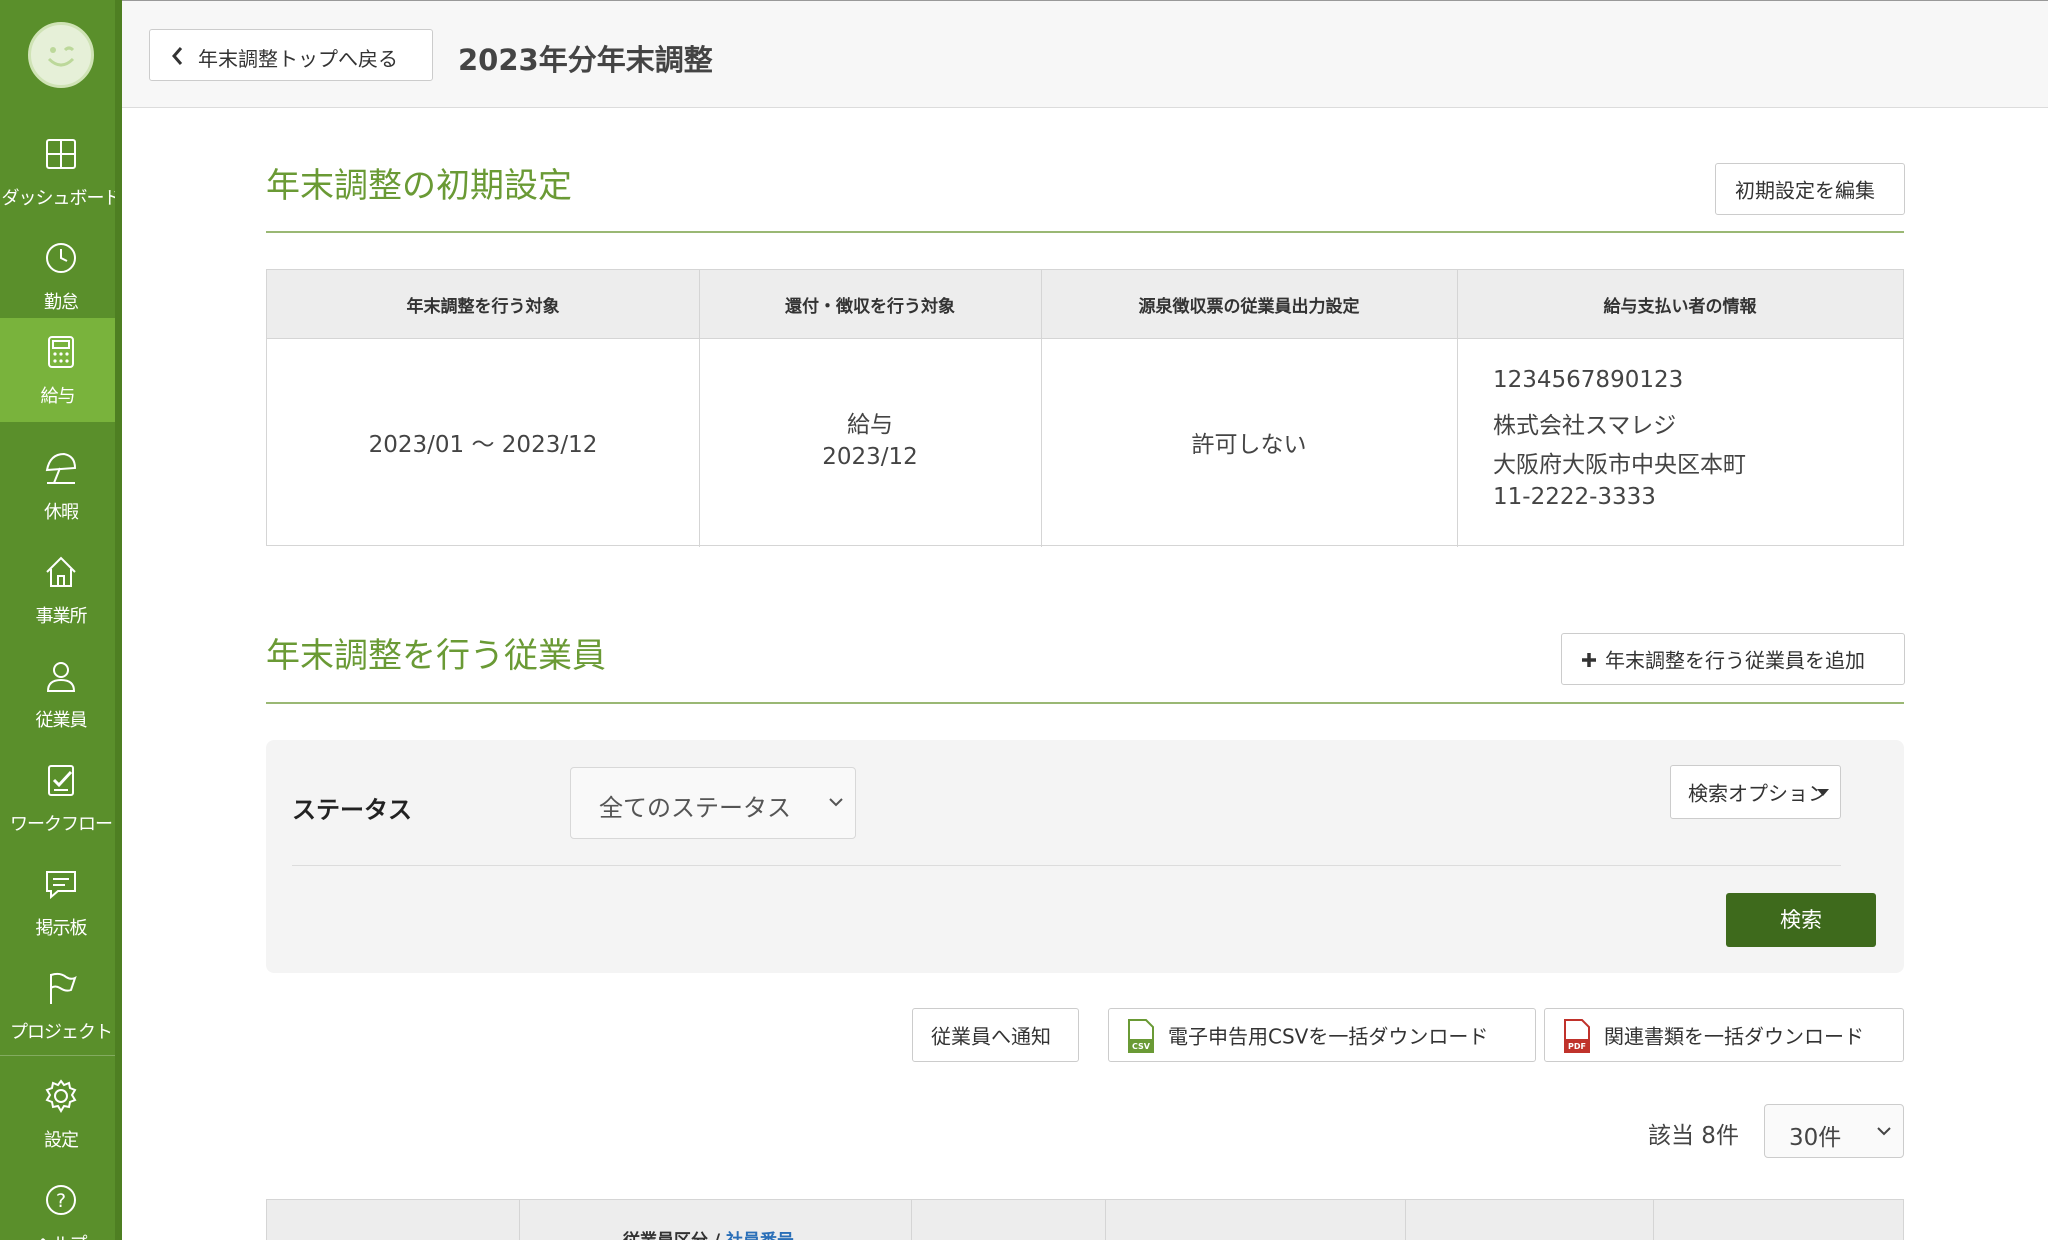 Image resolution: width=2048 pixels, height=1240 pixels. Describe the element at coordinates (61, 824) in the screenshot. I see `sidebar-item-label: ワークフロー` at that location.